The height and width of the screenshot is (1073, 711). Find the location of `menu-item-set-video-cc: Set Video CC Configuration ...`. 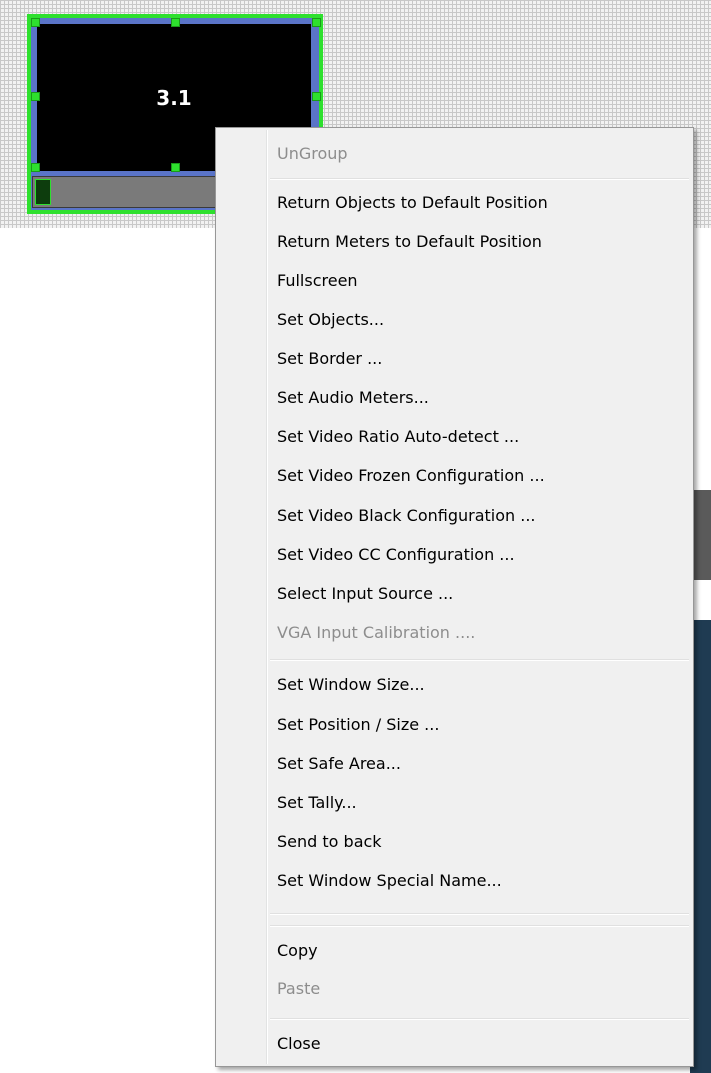

menu-item-set-video-cc: Set Video CC Configuration ... is located at coordinates (454, 555).